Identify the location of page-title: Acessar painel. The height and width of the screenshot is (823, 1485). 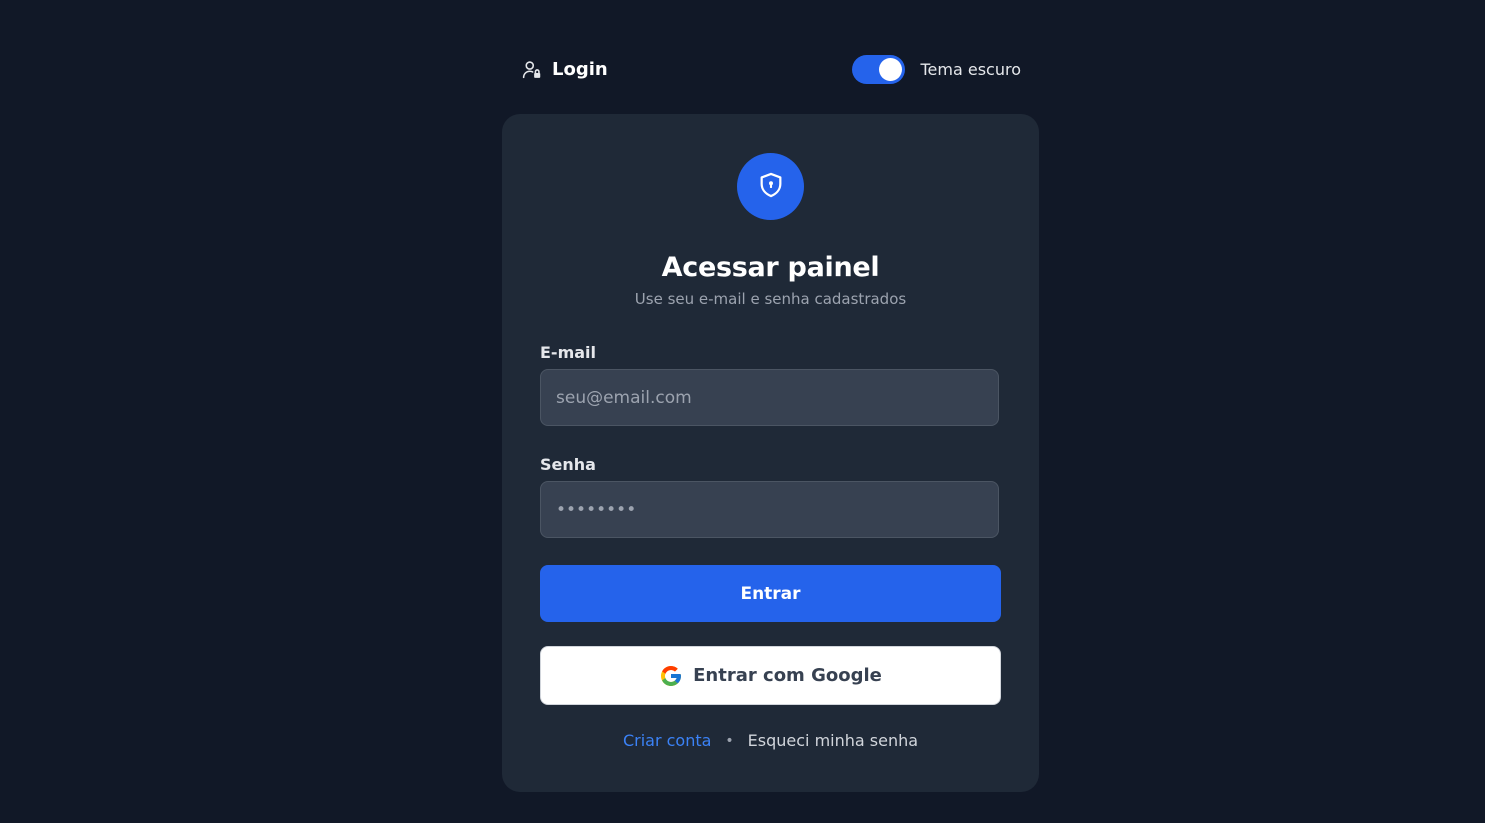
(770, 267).